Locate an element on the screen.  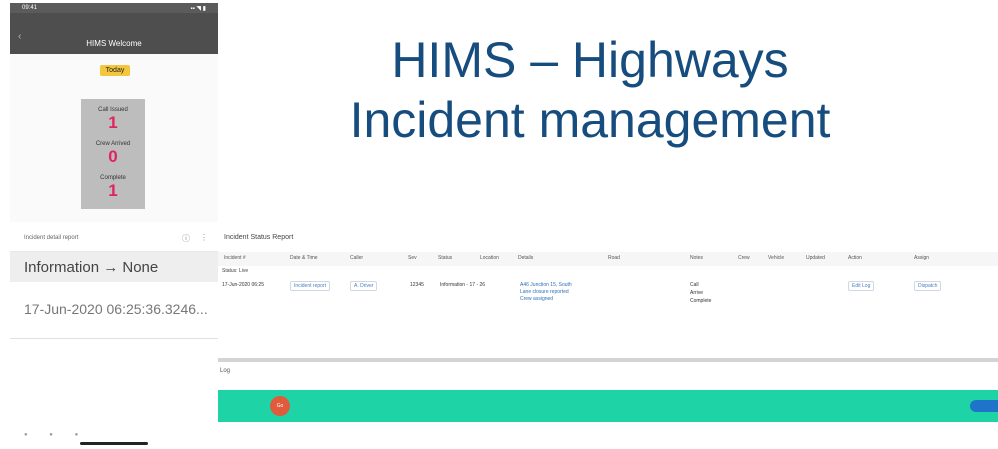
column-header: Crew is located at coordinates (744, 258).